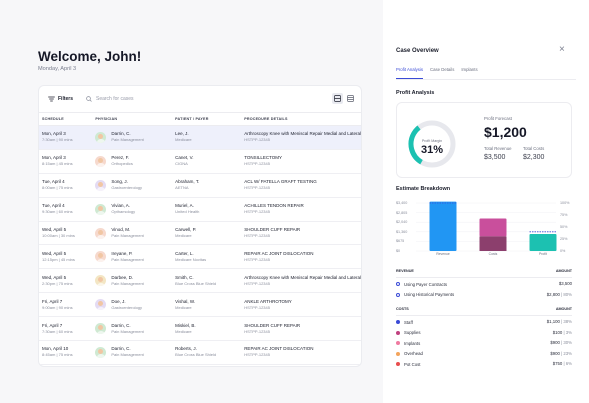 Image resolution: width=589 pixels, height=403 pixels. I want to click on schedule-time: 2:30pm | 75 mins, so click(57, 283).